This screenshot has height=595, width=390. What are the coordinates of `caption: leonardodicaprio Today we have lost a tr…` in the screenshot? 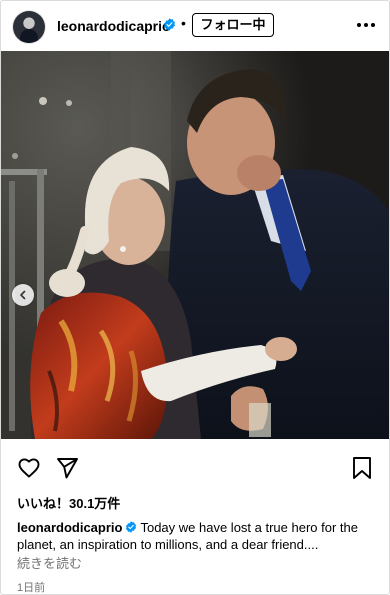 It's located at (197, 536).